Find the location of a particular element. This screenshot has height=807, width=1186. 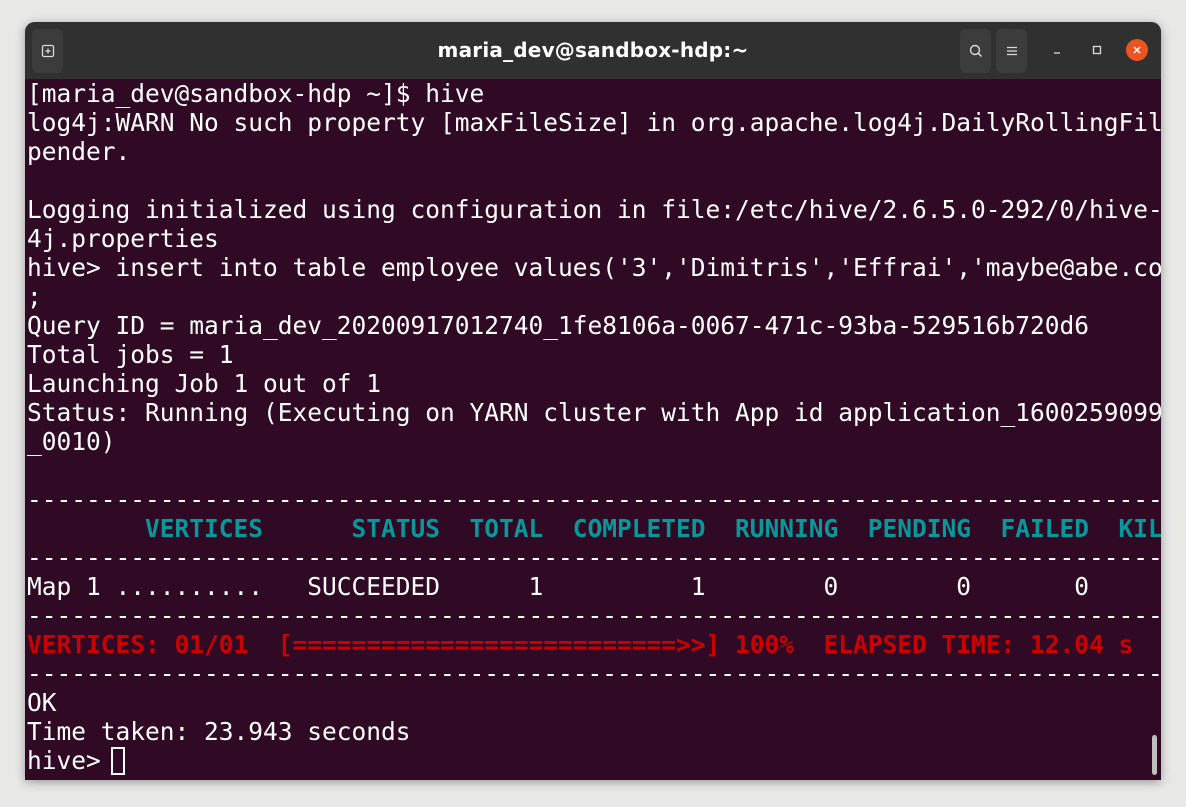

terminal-line: Total jobs = 1 is located at coordinates (130, 354).